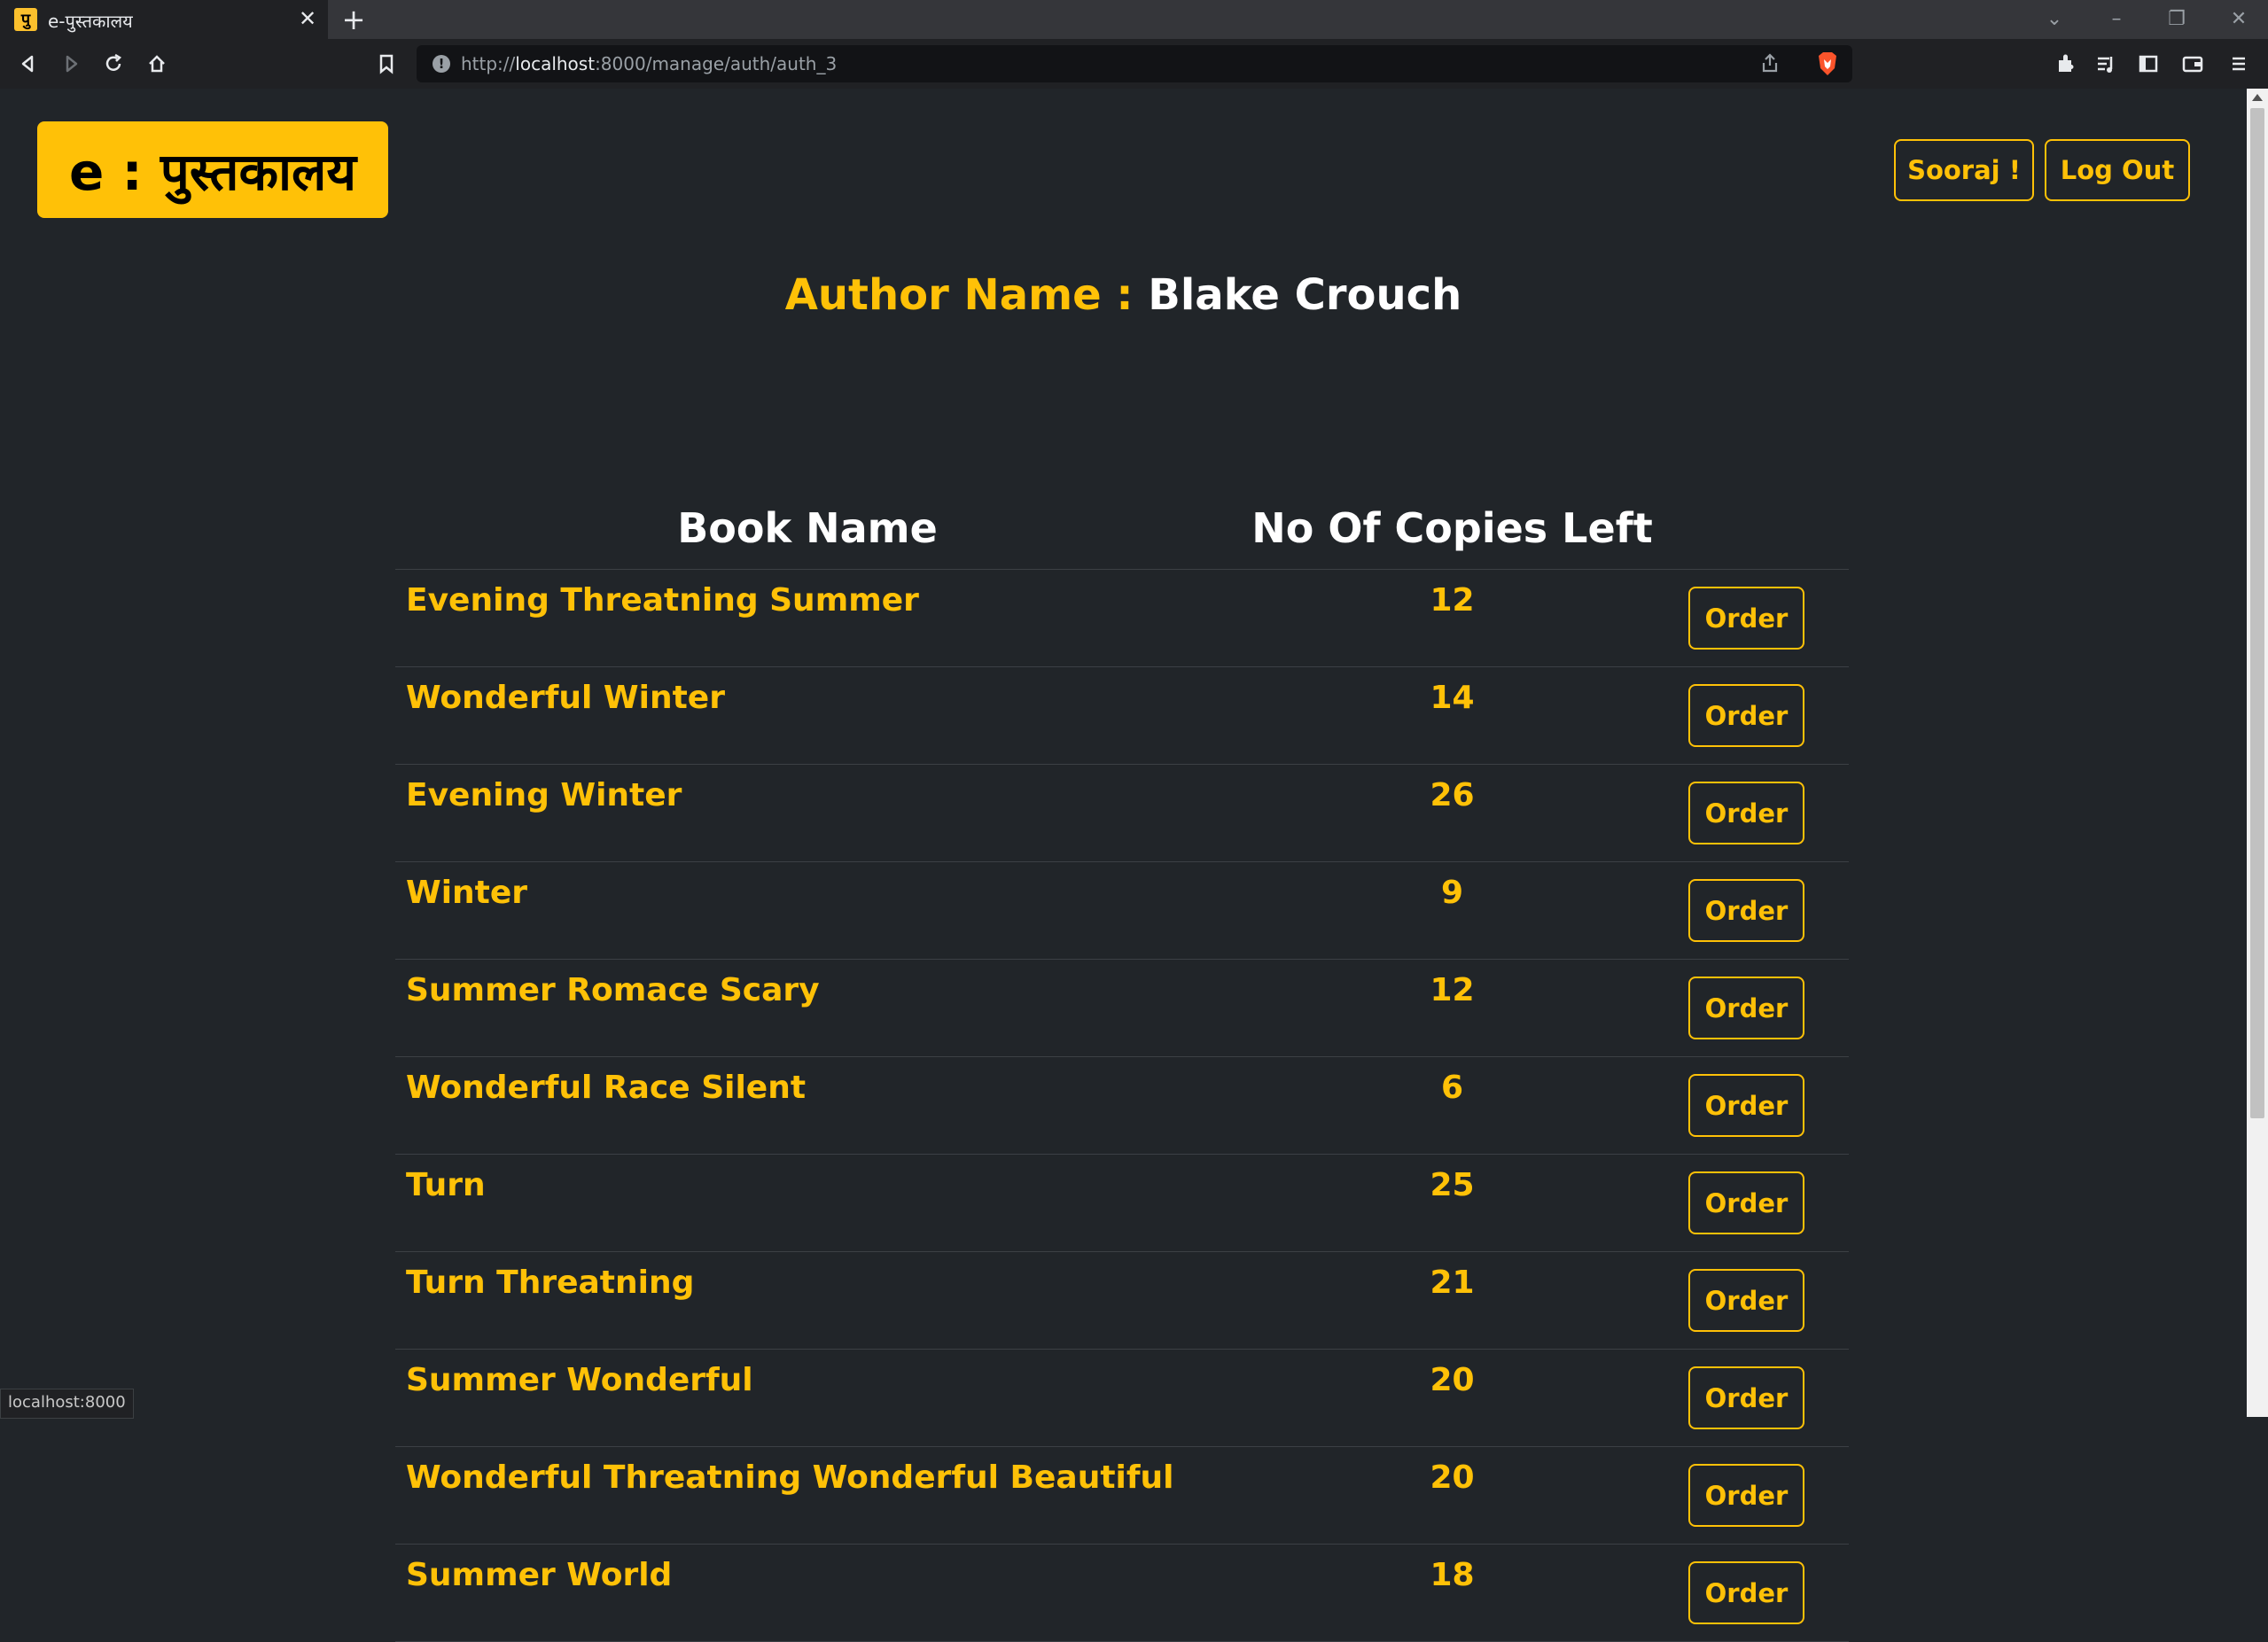 This screenshot has height=1642, width=2268. Describe the element at coordinates (2117, 170) in the screenshot. I see `logout-button: Log Out` at that location.